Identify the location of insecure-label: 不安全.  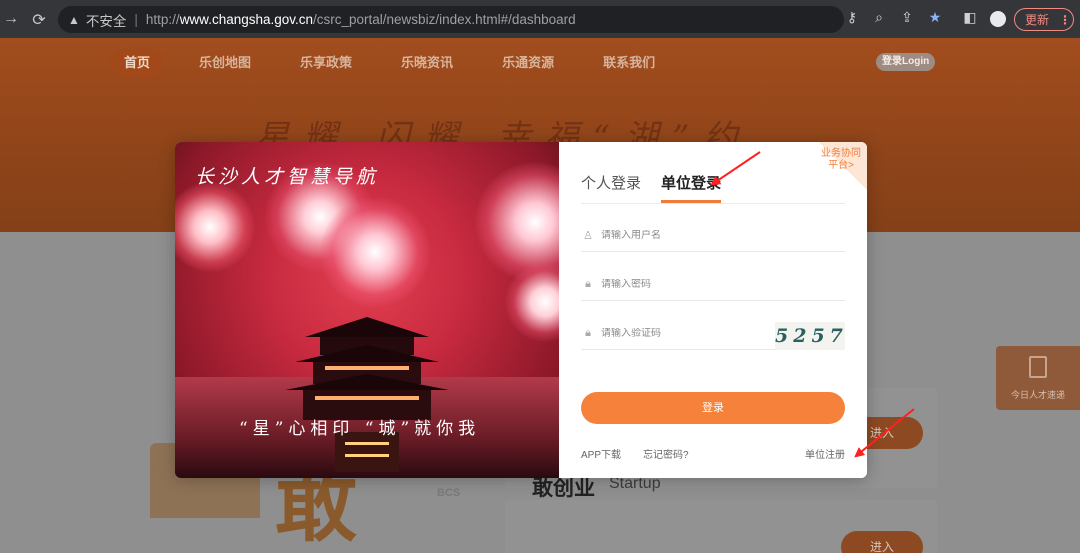
(106, 21).